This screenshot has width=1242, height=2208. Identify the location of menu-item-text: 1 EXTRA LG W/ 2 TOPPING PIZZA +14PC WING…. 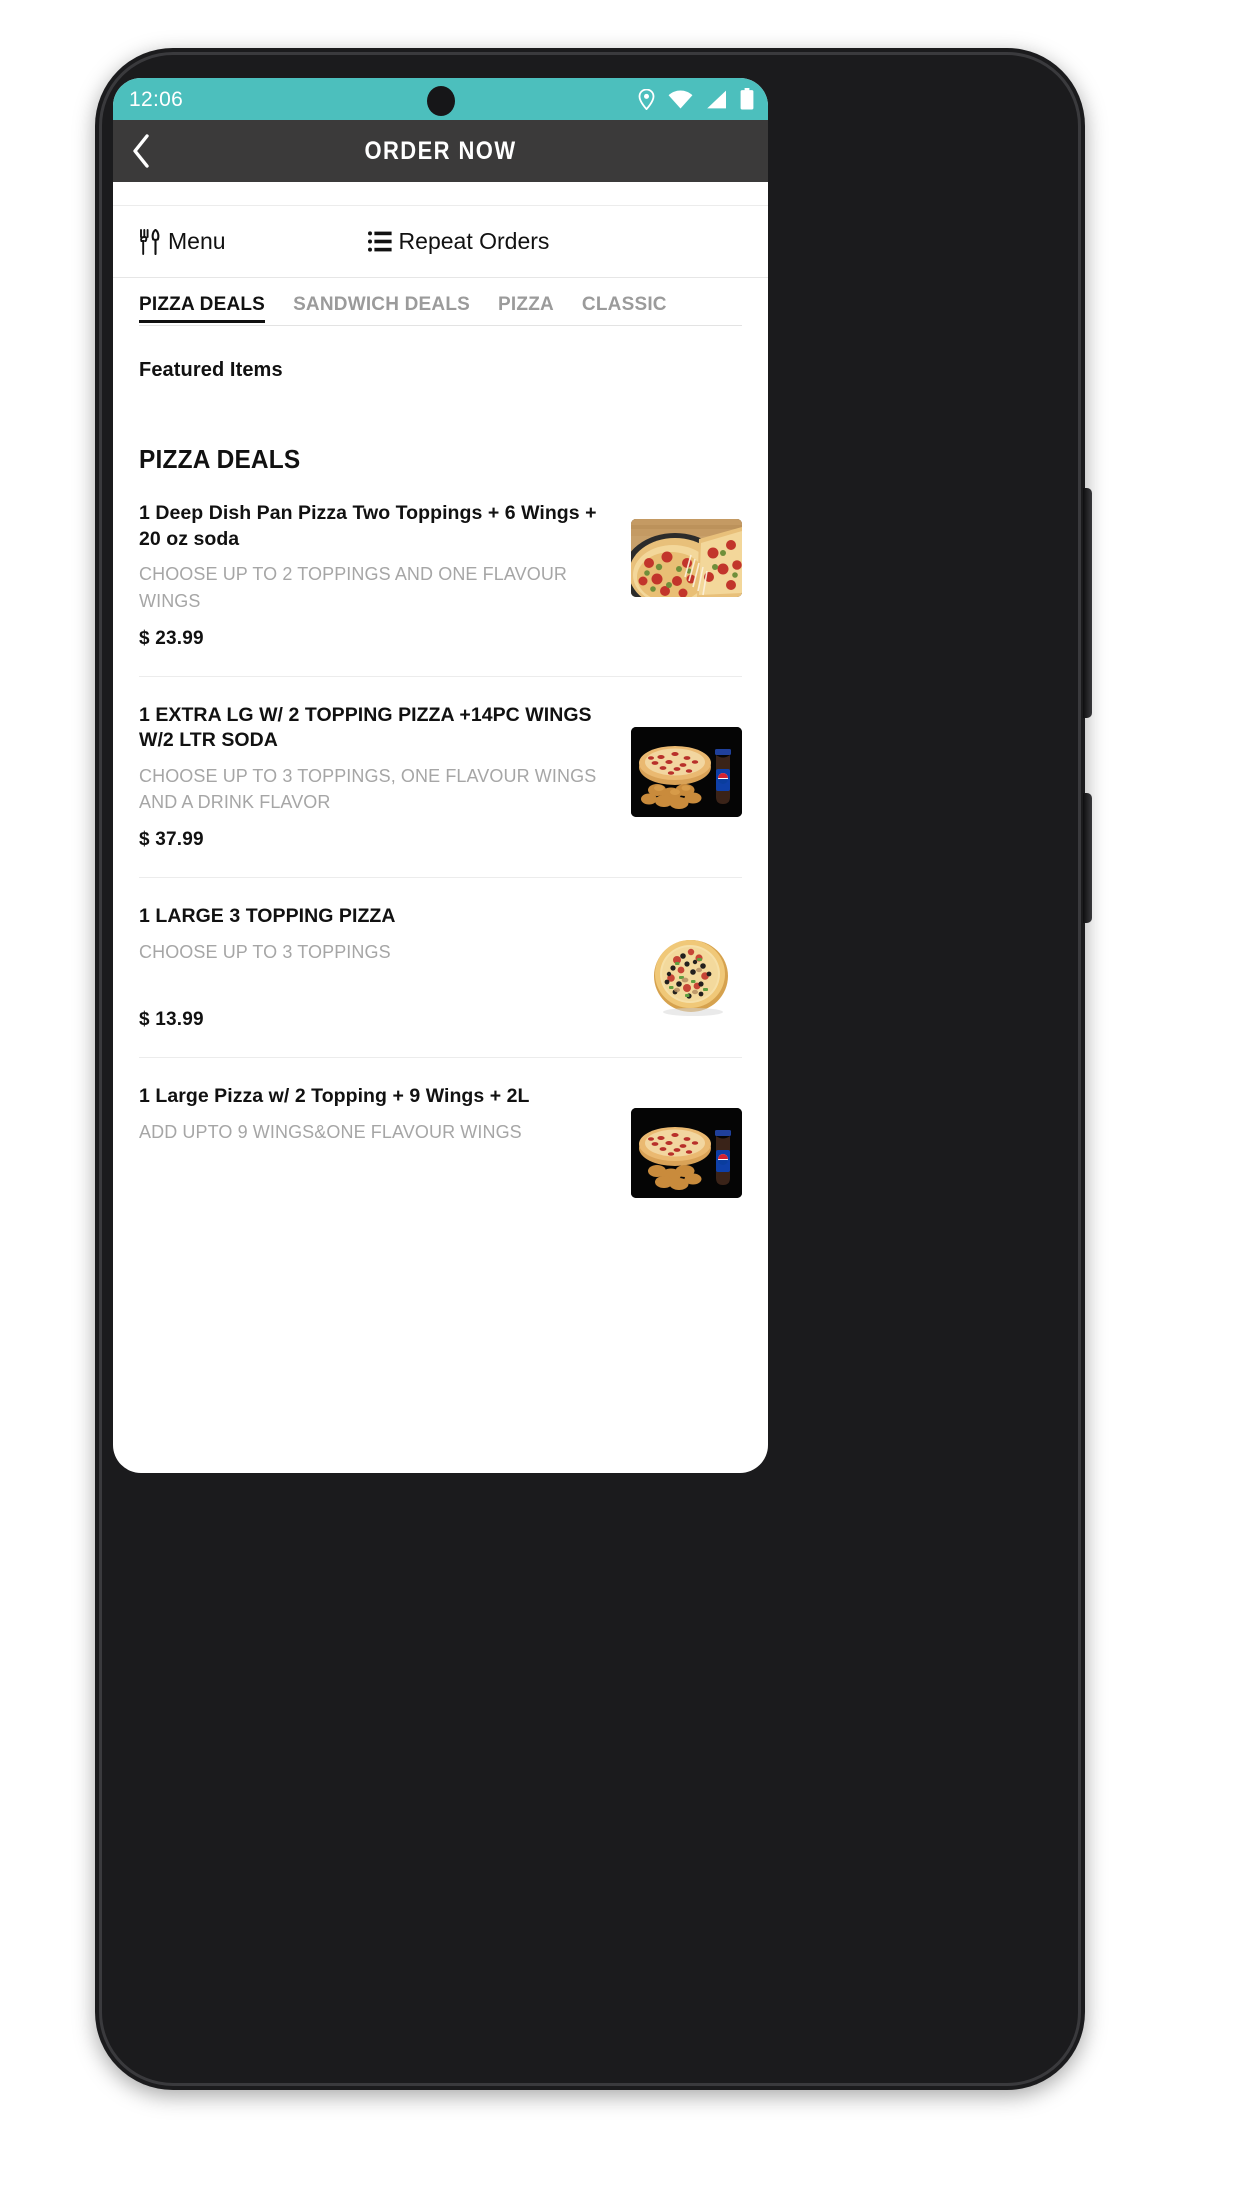
(385, 777).